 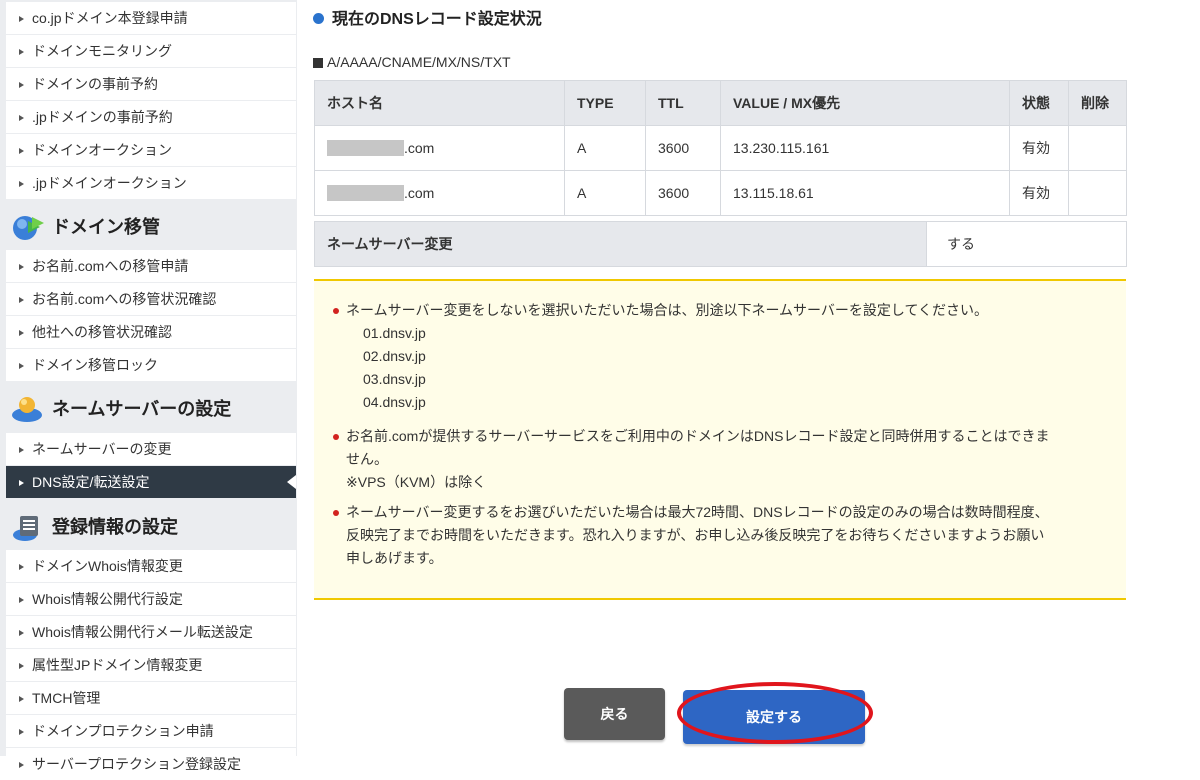 I want to click on sidebar-item-label: ネームサーバーの変更, so click(x=102, y=449).